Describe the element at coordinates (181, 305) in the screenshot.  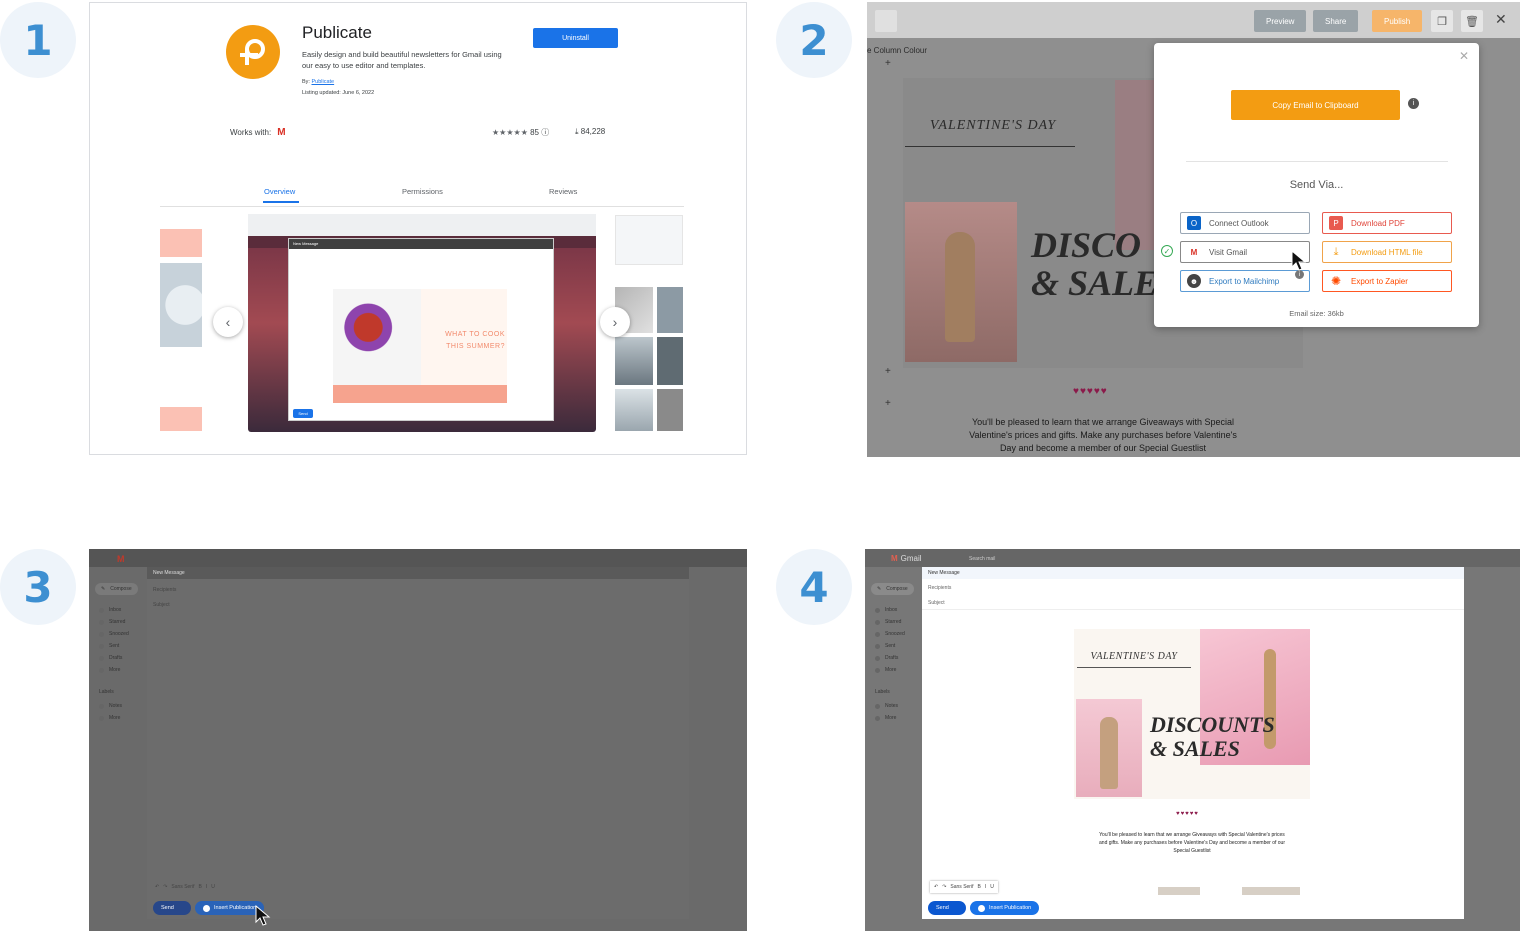
I see `thumbnail-left-food` at that location.